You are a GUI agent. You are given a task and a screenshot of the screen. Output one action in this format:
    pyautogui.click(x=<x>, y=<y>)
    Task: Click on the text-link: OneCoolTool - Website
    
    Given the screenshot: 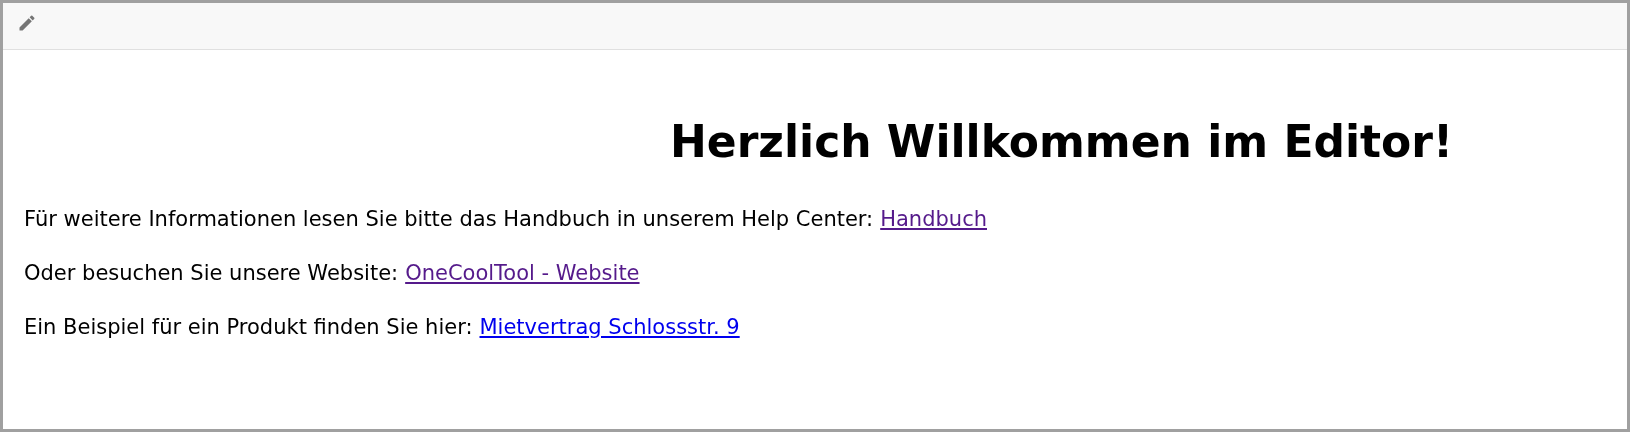 What is the action you would take?
    pyautogui.click(x=522, y=273)
    